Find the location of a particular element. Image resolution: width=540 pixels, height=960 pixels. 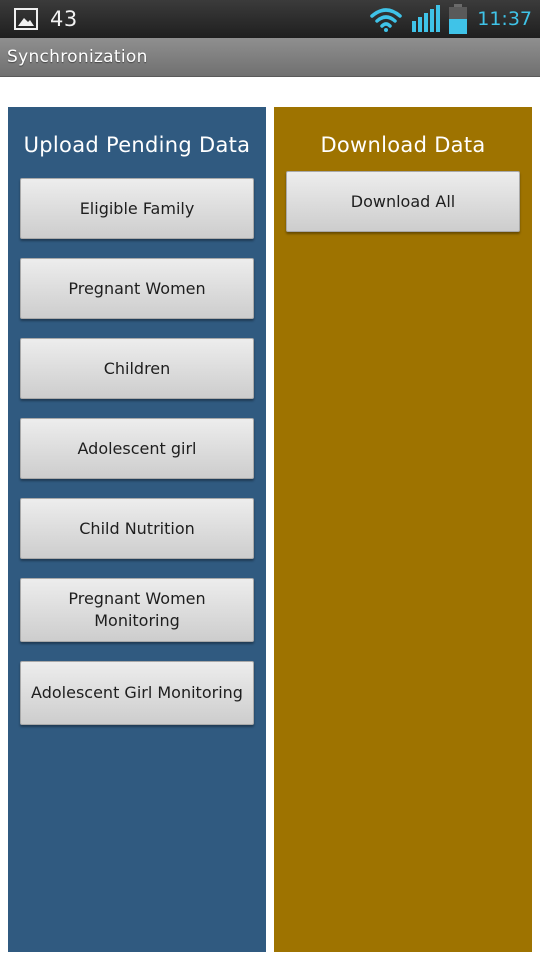

adolescent-girl-button: Adolescent girl is located at coordinates (137, 448).